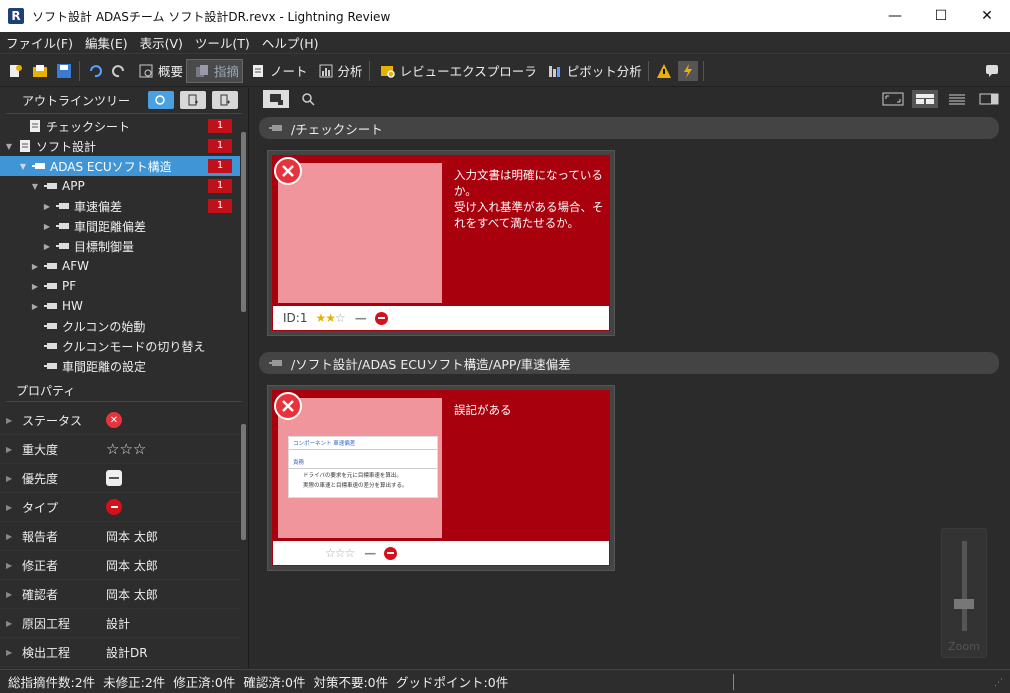 This screenshot has width=1010, height=693. Describe the element at coordinates (629, 128) in the screenshot. I see `group-header-checksheet: /チェックシート` at that location.